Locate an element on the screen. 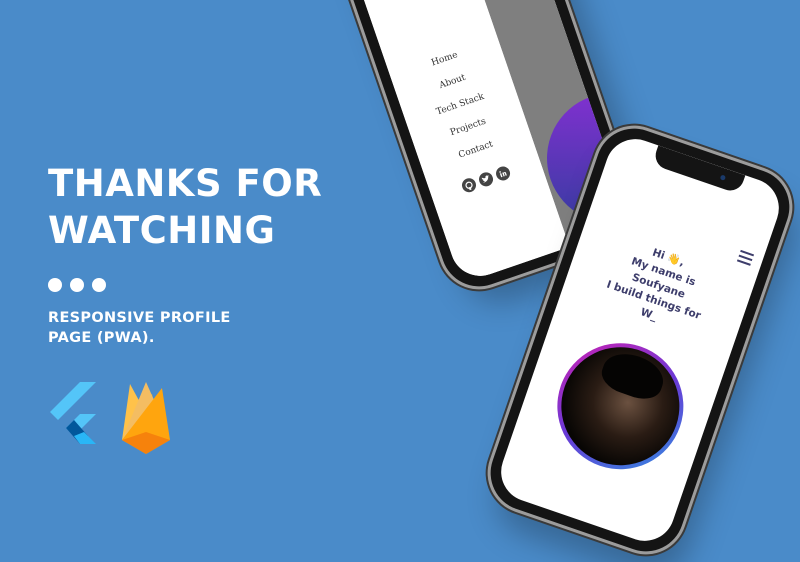  avatar is located at coordinates (620, 406).